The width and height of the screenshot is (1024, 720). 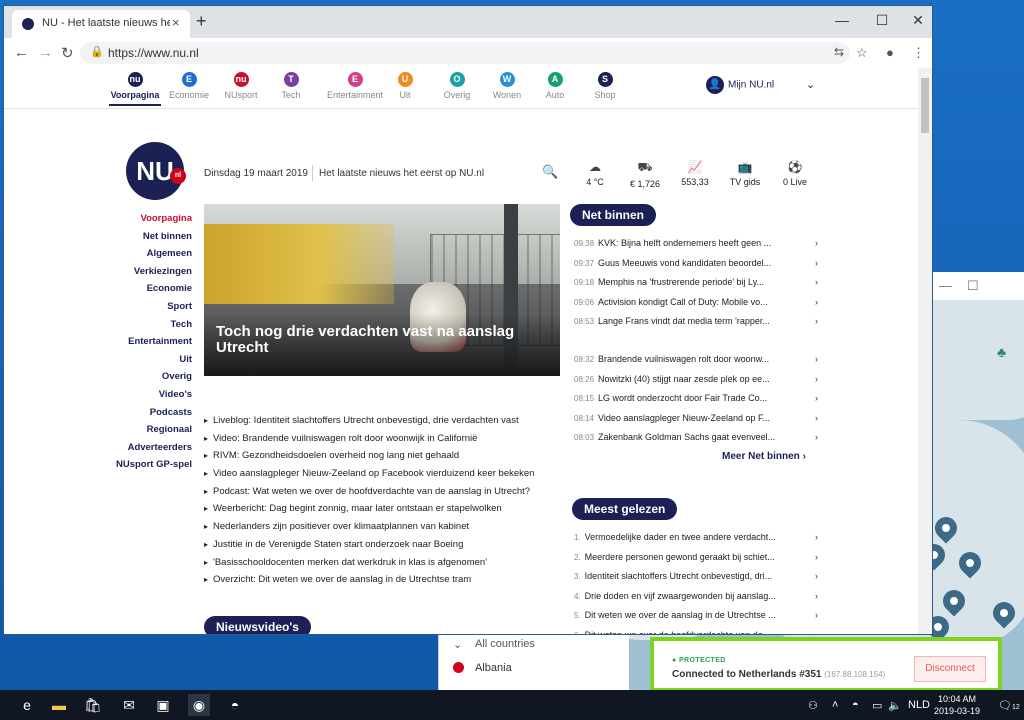 What do you see at coordinates (67, 53) in the screenshot?
I see `reload-icon: ↻` at bounding box center [67, 53].